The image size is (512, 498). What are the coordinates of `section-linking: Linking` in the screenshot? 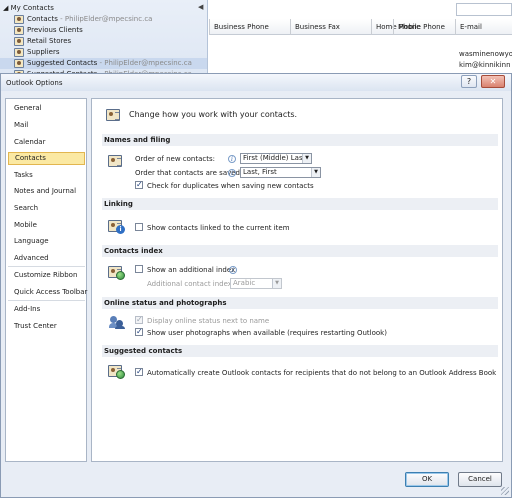 It's located at (300, 204).